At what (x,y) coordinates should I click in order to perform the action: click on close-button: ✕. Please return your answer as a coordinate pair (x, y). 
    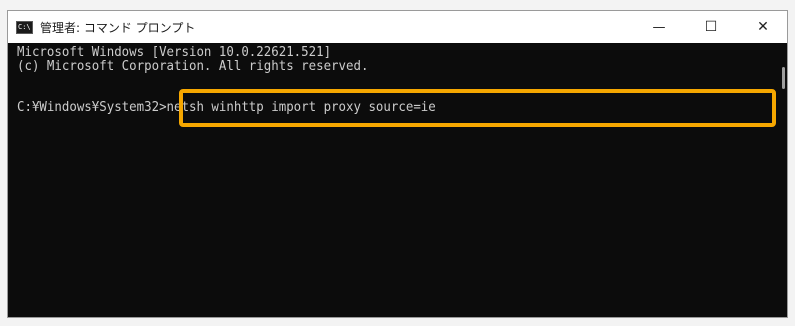
    Looking at the image, I should click on (763, 27).